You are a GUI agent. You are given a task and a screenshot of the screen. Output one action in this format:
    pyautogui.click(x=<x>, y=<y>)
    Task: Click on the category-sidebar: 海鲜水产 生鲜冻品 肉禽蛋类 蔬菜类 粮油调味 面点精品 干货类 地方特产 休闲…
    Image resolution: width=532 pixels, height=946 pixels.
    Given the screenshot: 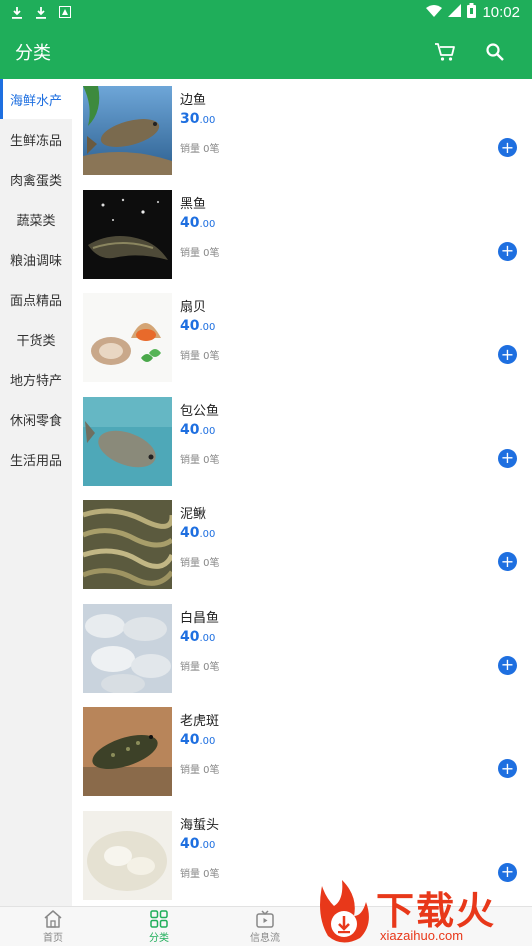 What is the action you would take?
    pyautogui.click(x=36, y=492)
    